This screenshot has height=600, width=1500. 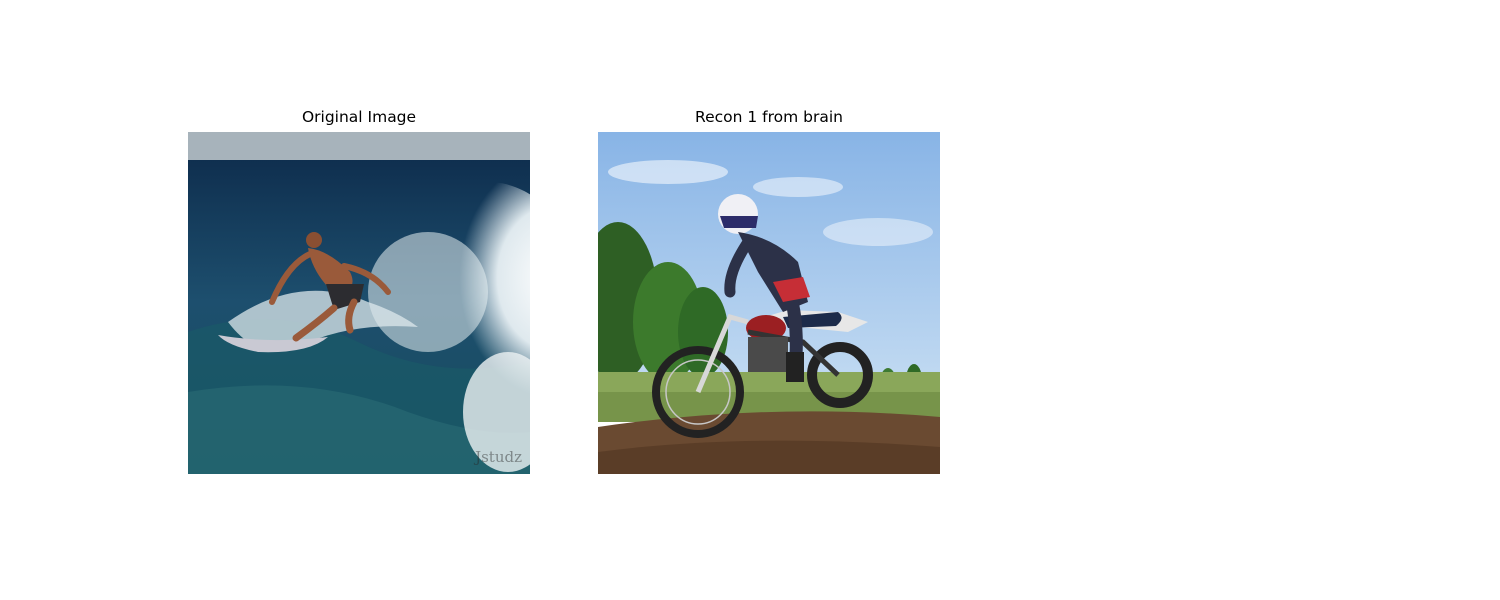 I want to click on original-image: Jstudz, so click(x=359, y=303).